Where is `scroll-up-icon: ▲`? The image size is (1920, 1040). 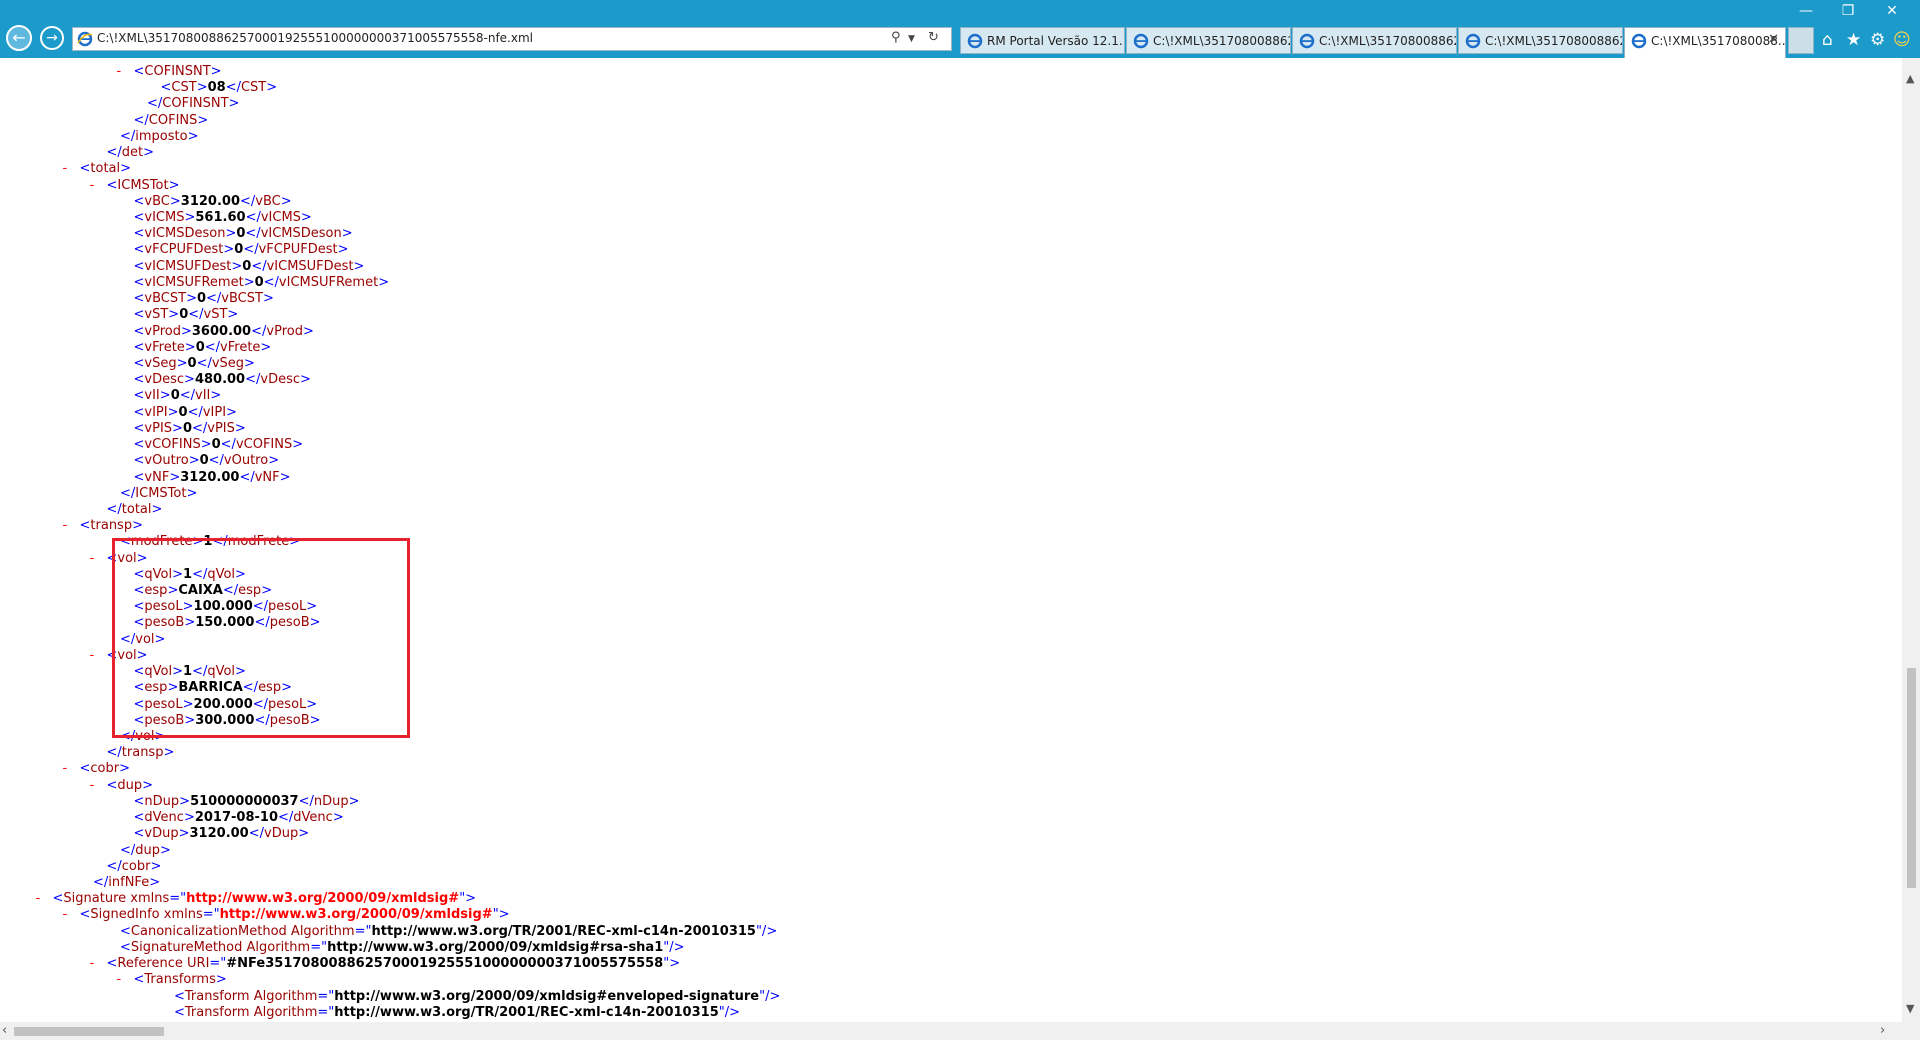 scroll-up-icon: ▲ is located at coordinates (1910, 78).